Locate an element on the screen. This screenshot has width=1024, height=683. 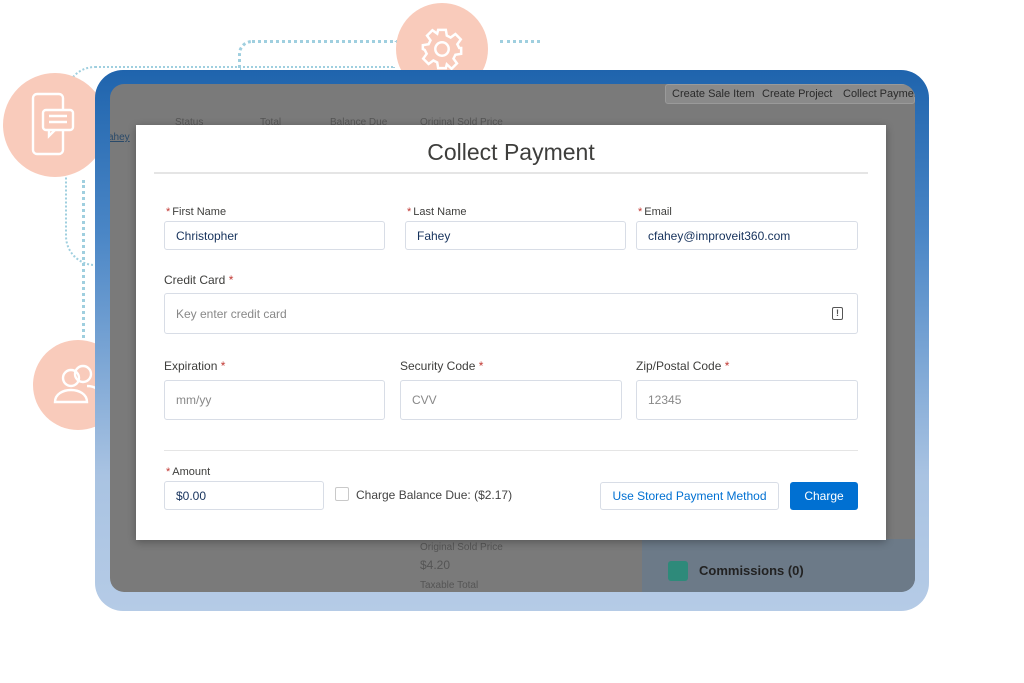
credit-card-label: Credit Card * is located at coordinates (199, 280).